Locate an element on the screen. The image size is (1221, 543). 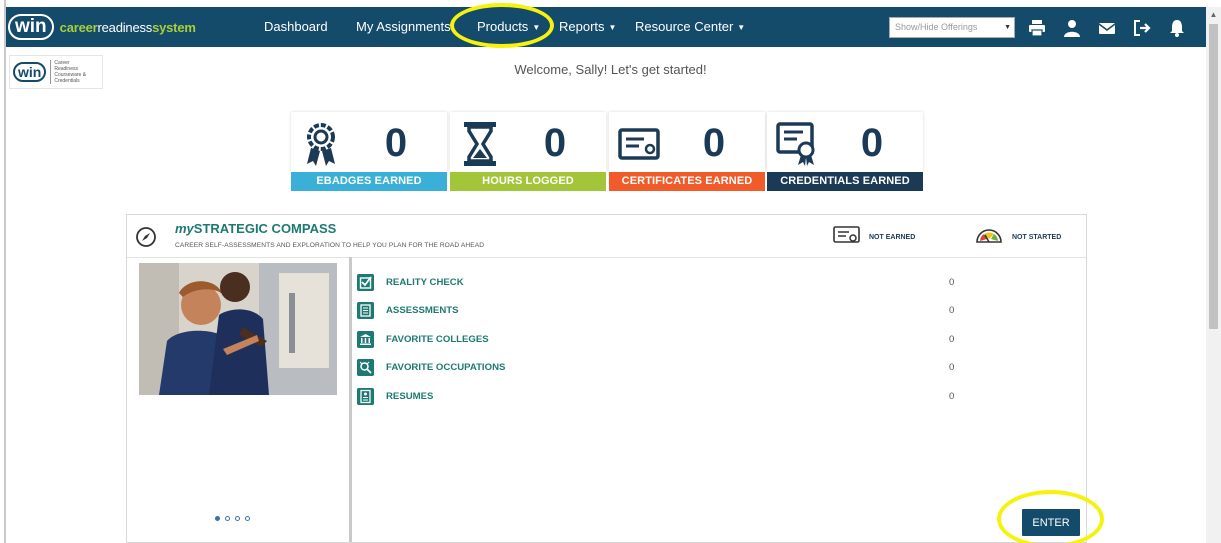
carousel-dots is located at coordinates (232, 518).